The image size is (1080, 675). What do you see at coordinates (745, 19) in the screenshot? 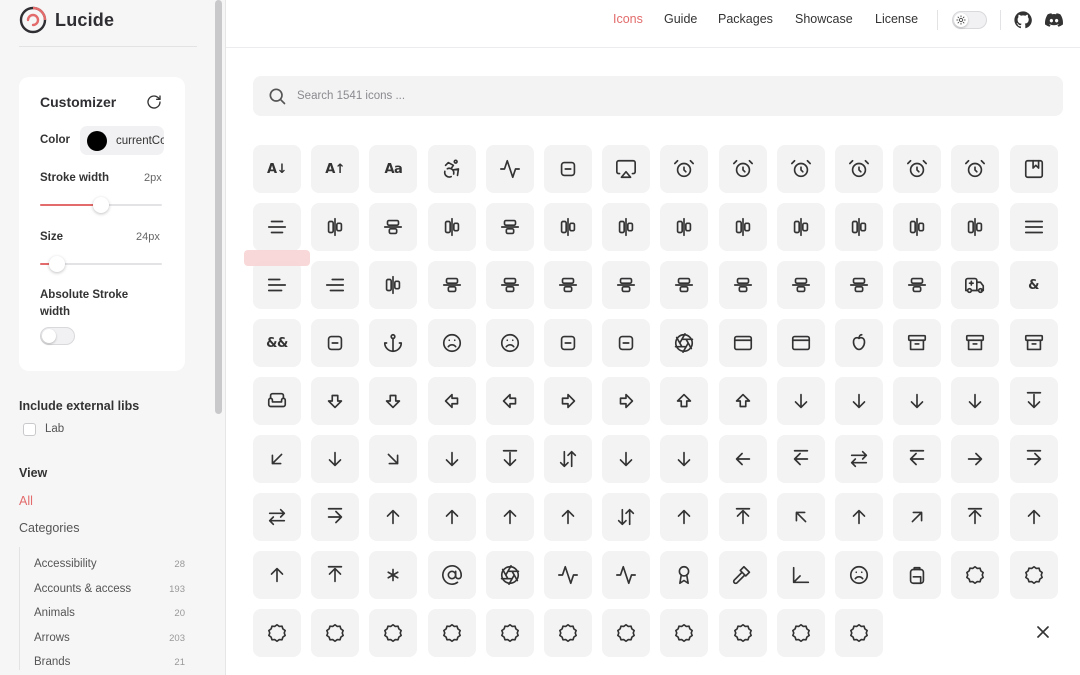
I see `nav-packages: Packages` at bounding box center [745, 19].